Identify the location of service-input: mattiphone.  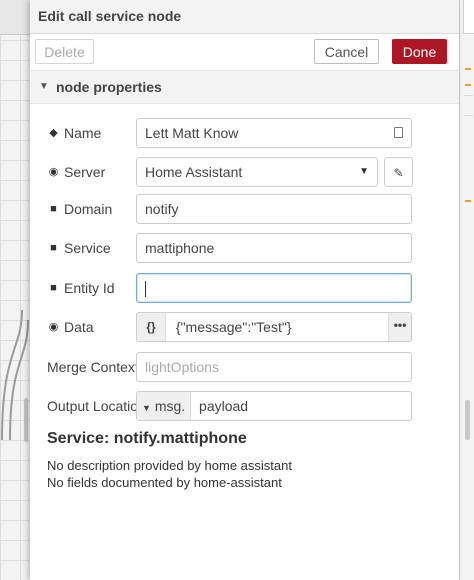
(274, 248).